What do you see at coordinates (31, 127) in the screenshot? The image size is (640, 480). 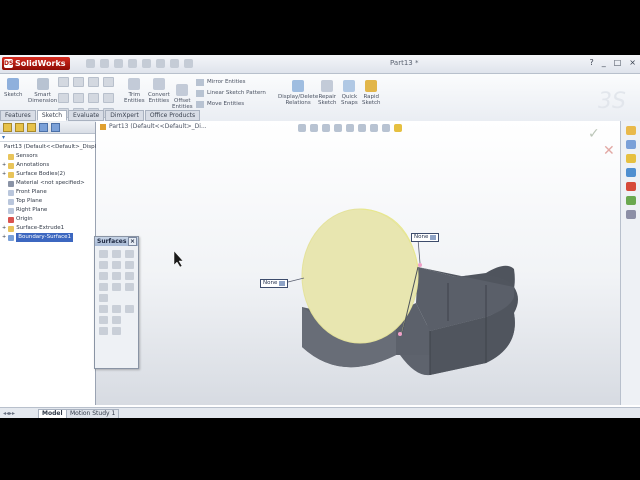 I see `configuration-icon` at bounding box center [31, 127].